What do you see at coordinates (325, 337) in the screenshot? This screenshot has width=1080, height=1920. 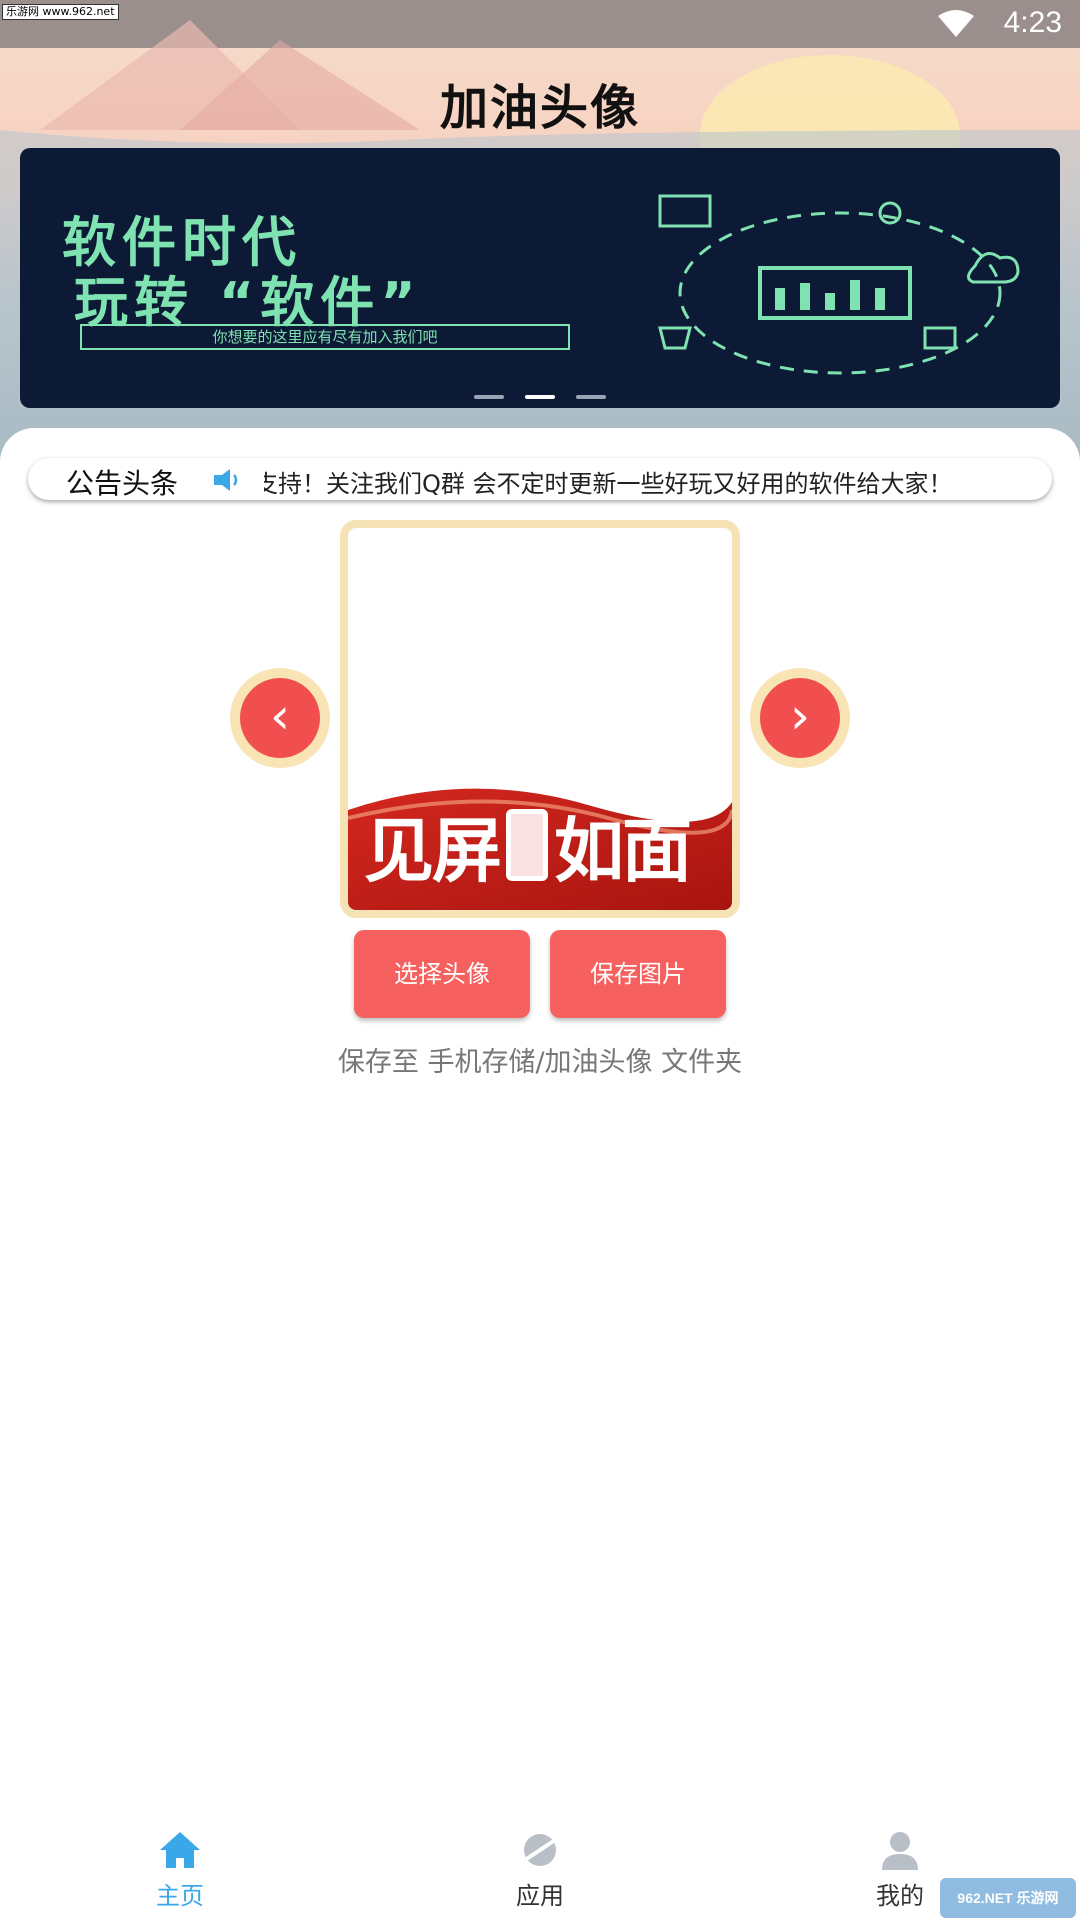 I see `banner-subtitle: 你想要的这里应有尽有加入我们吧` at bounding box center [325, 337].